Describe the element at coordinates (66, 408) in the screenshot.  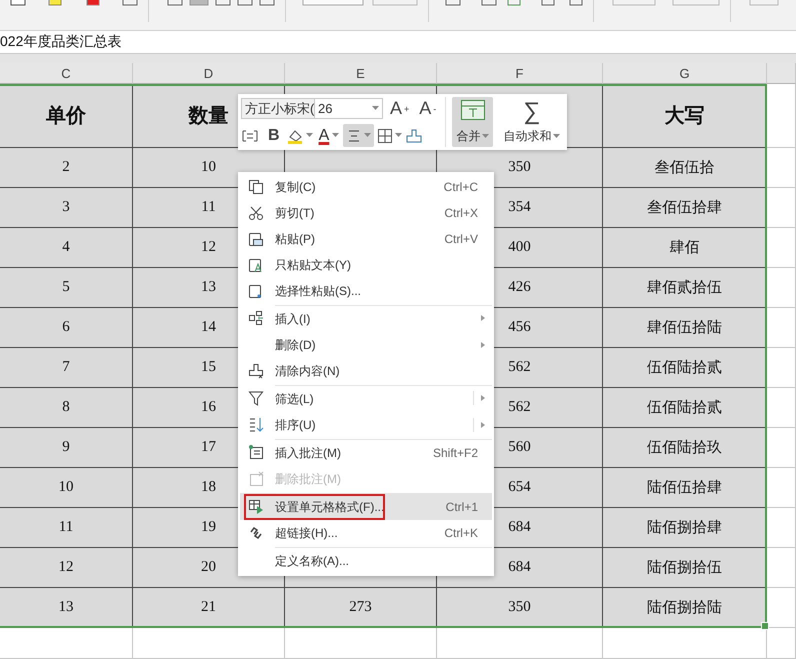
I see `table-cell: 8` at that location.